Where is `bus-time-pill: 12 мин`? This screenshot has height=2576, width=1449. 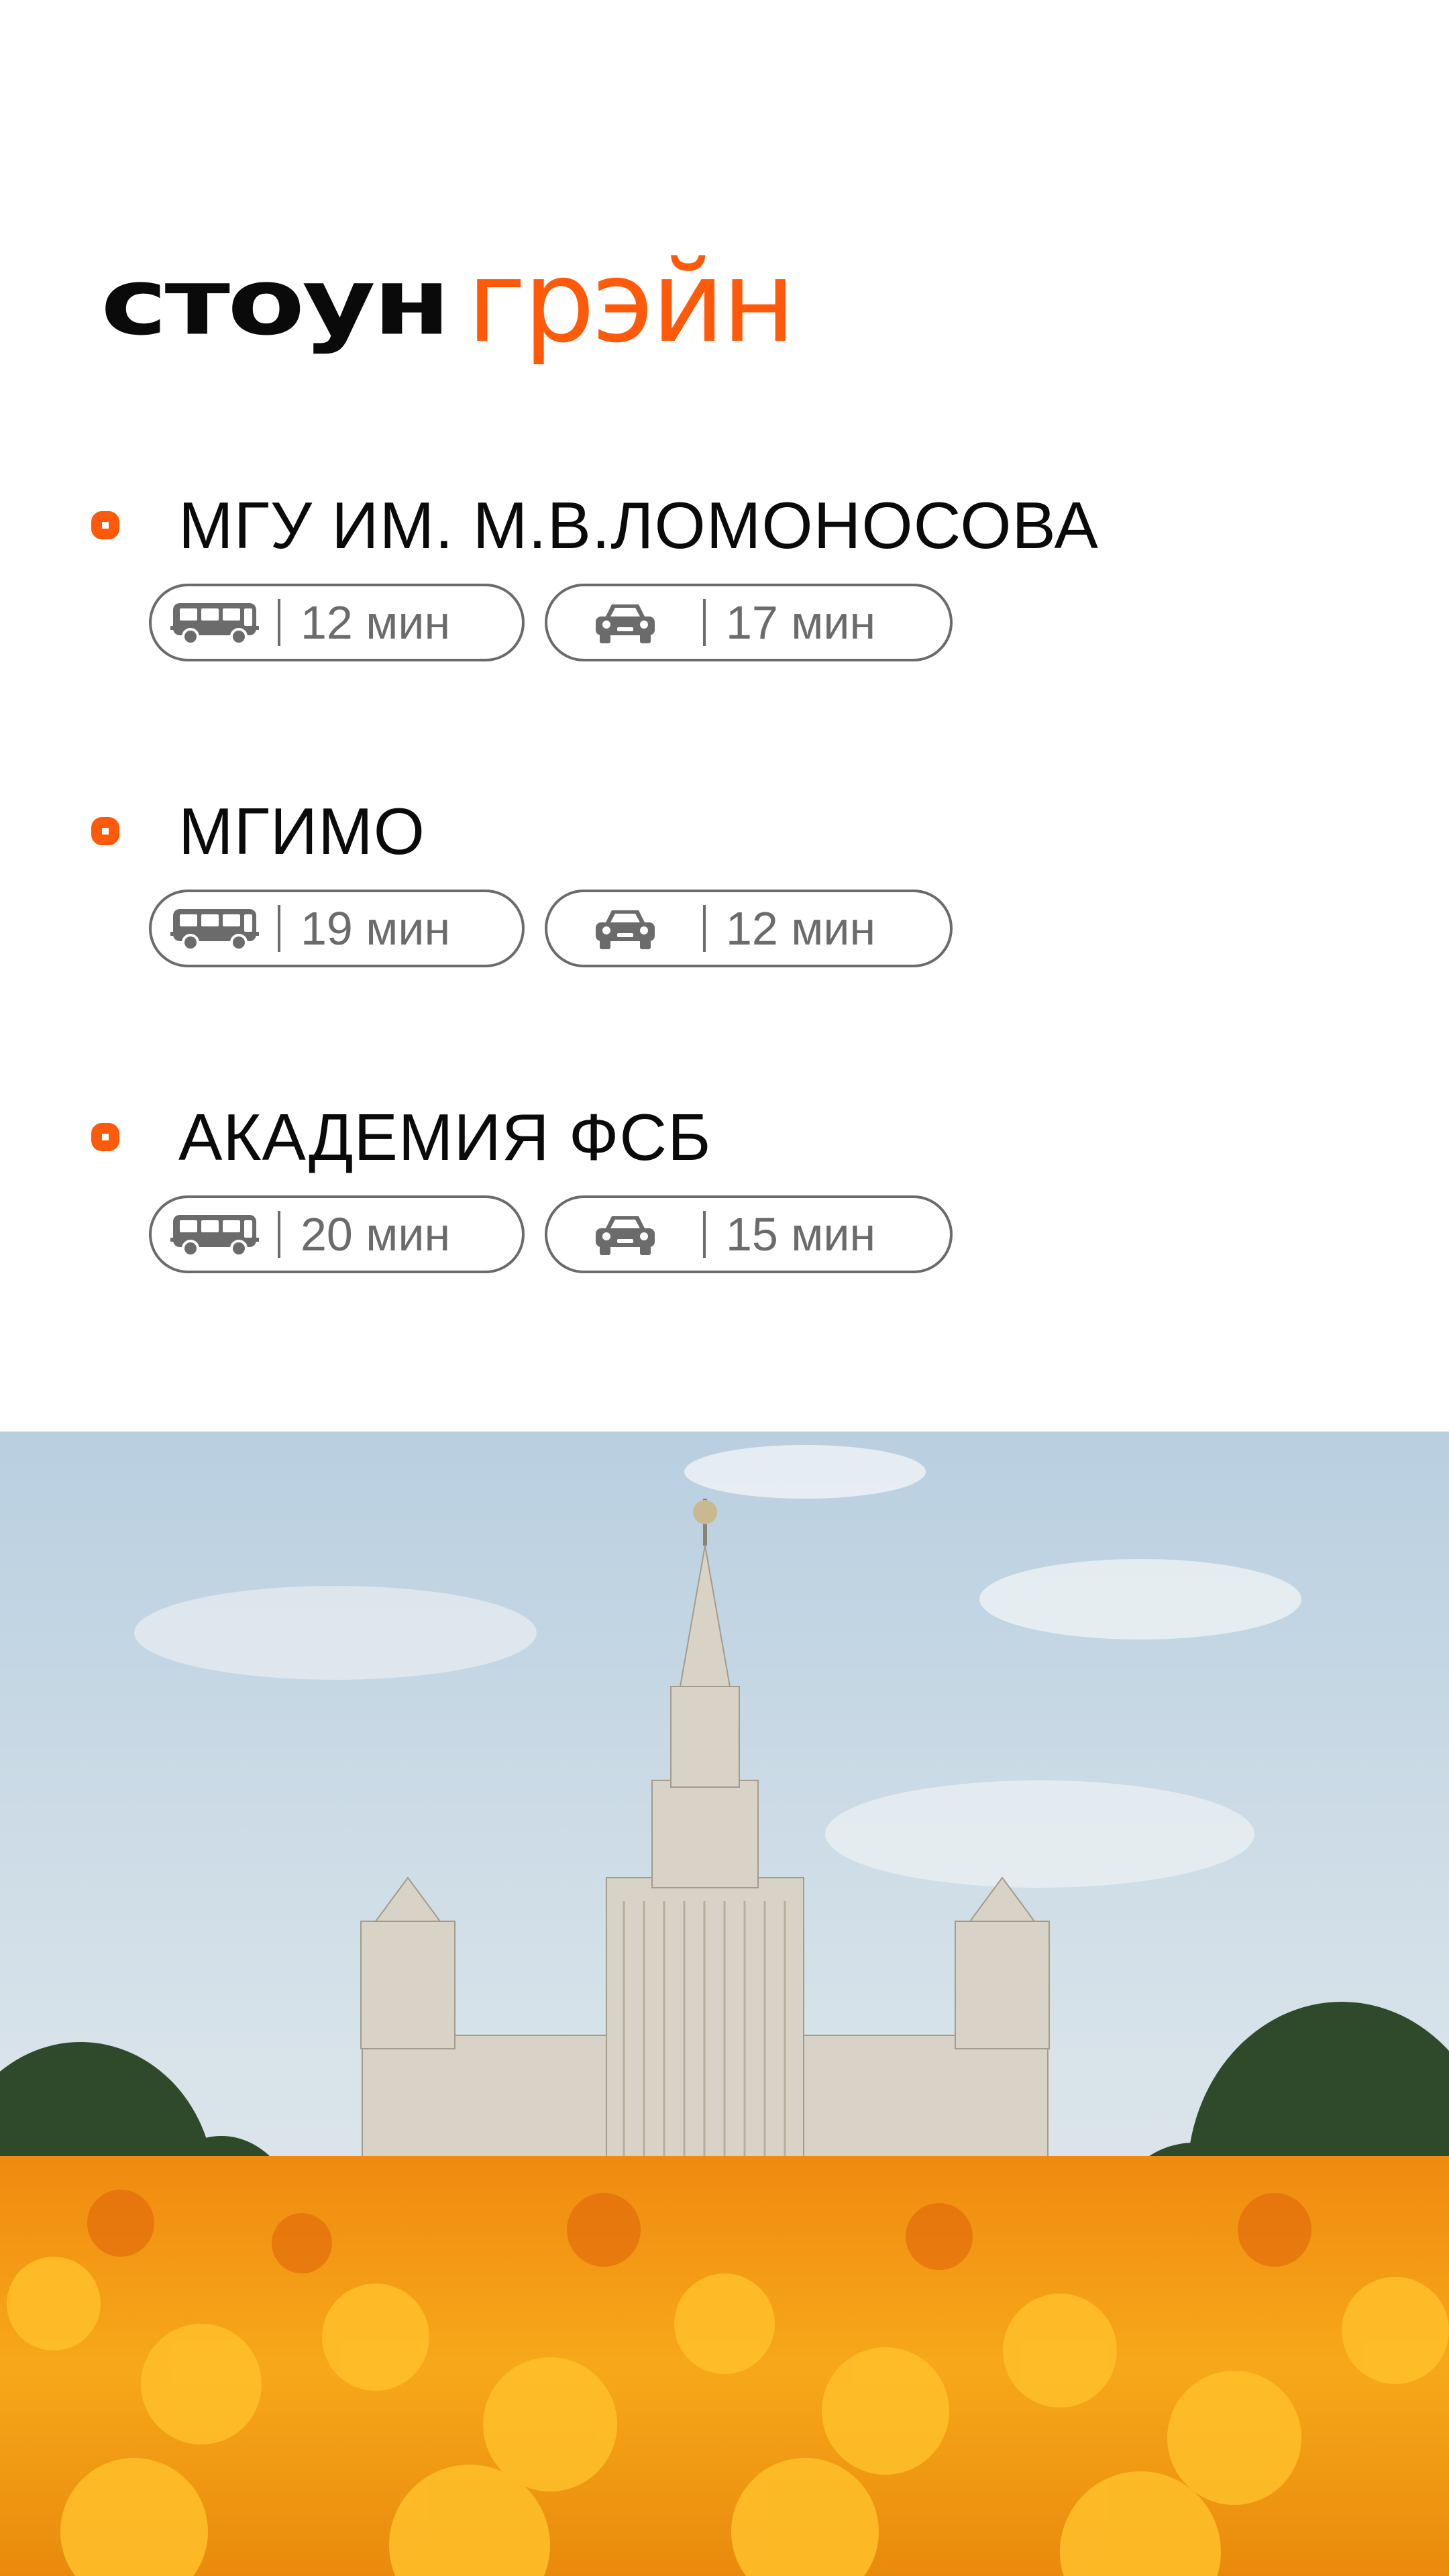
bus-time-pill: 12 мин is located at coordinates (337, 622).